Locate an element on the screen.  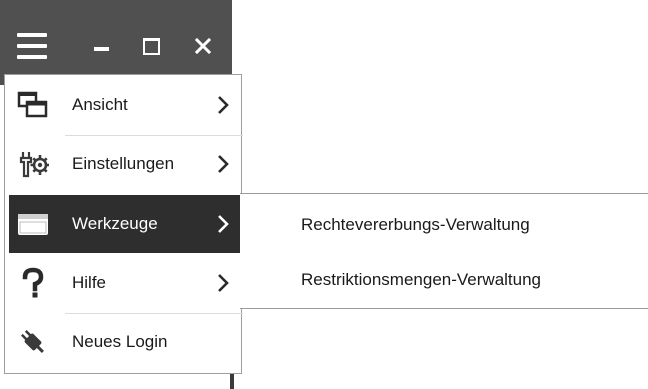
menu-item-label: Ansicht is located at coordinates (100, 104).